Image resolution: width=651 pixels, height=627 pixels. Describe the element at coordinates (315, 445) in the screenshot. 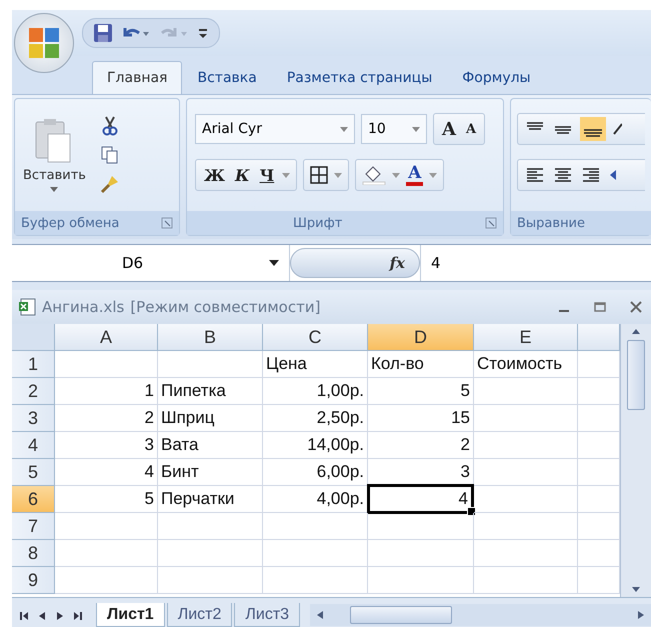

I see `table-cell: 14,00р.` at that location.